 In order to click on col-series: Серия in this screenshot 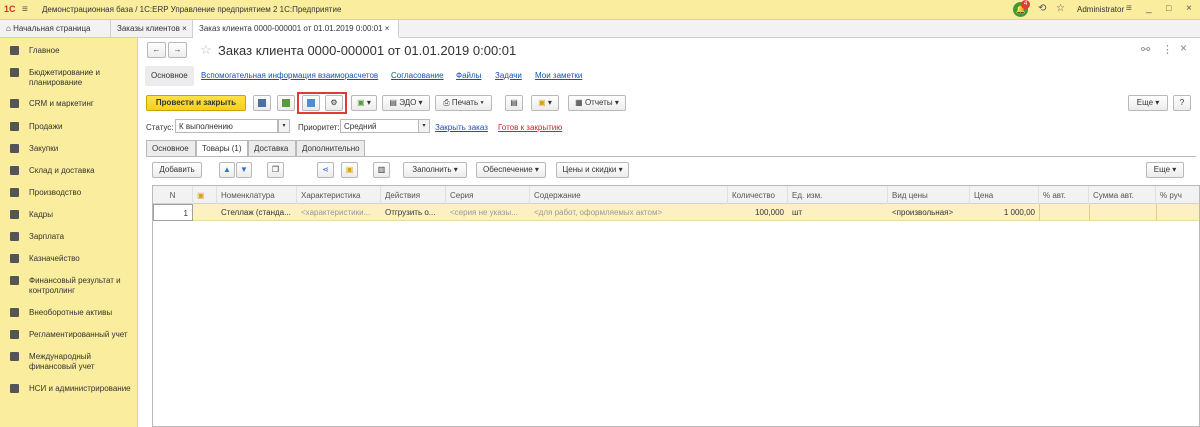, I will do `click(488, 195)`.